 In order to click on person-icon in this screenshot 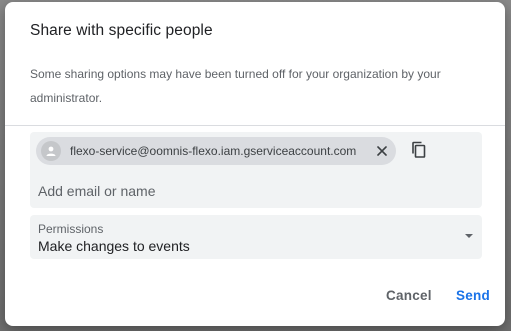, I will do `click(51, 151)`.